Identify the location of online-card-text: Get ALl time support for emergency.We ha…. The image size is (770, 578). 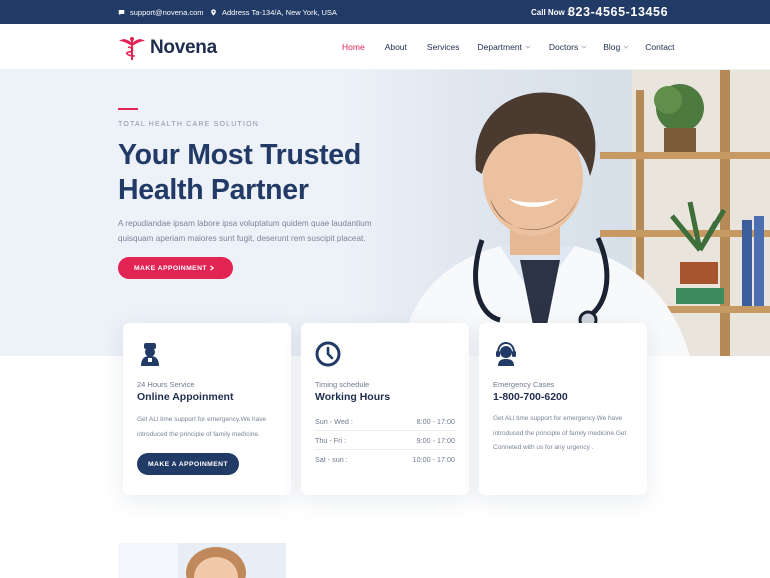
(202, 427).